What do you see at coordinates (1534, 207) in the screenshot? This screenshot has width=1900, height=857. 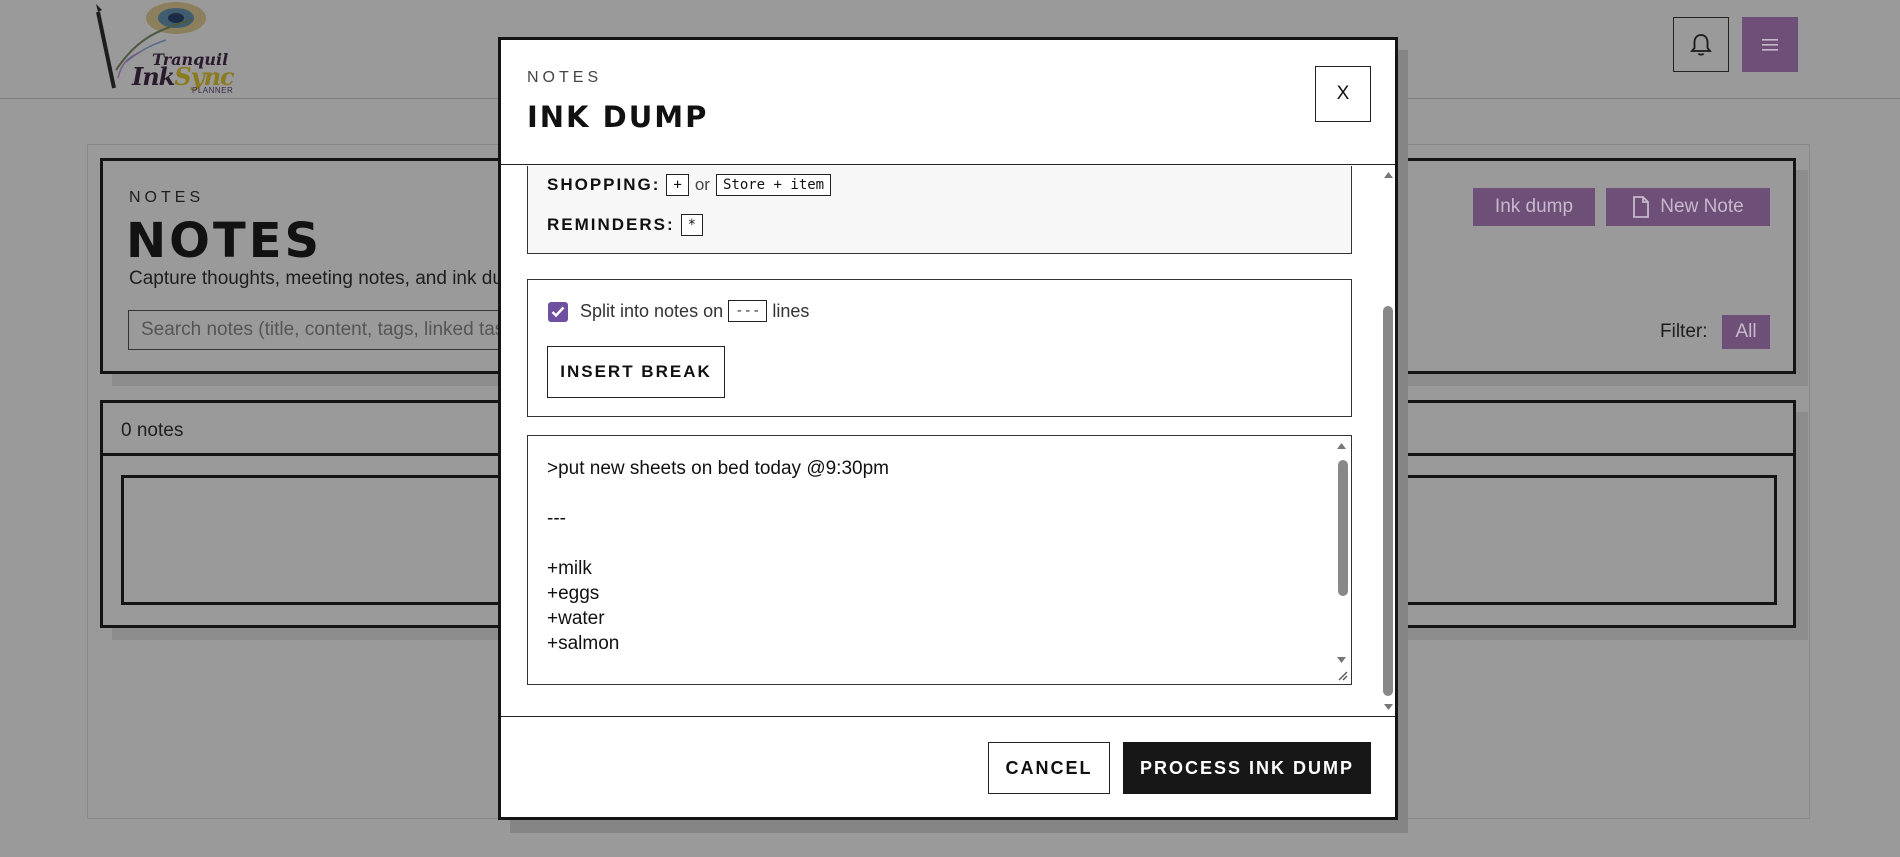 I see `ink-dump-button: Ink dump` at bounding box center [1534, 207].